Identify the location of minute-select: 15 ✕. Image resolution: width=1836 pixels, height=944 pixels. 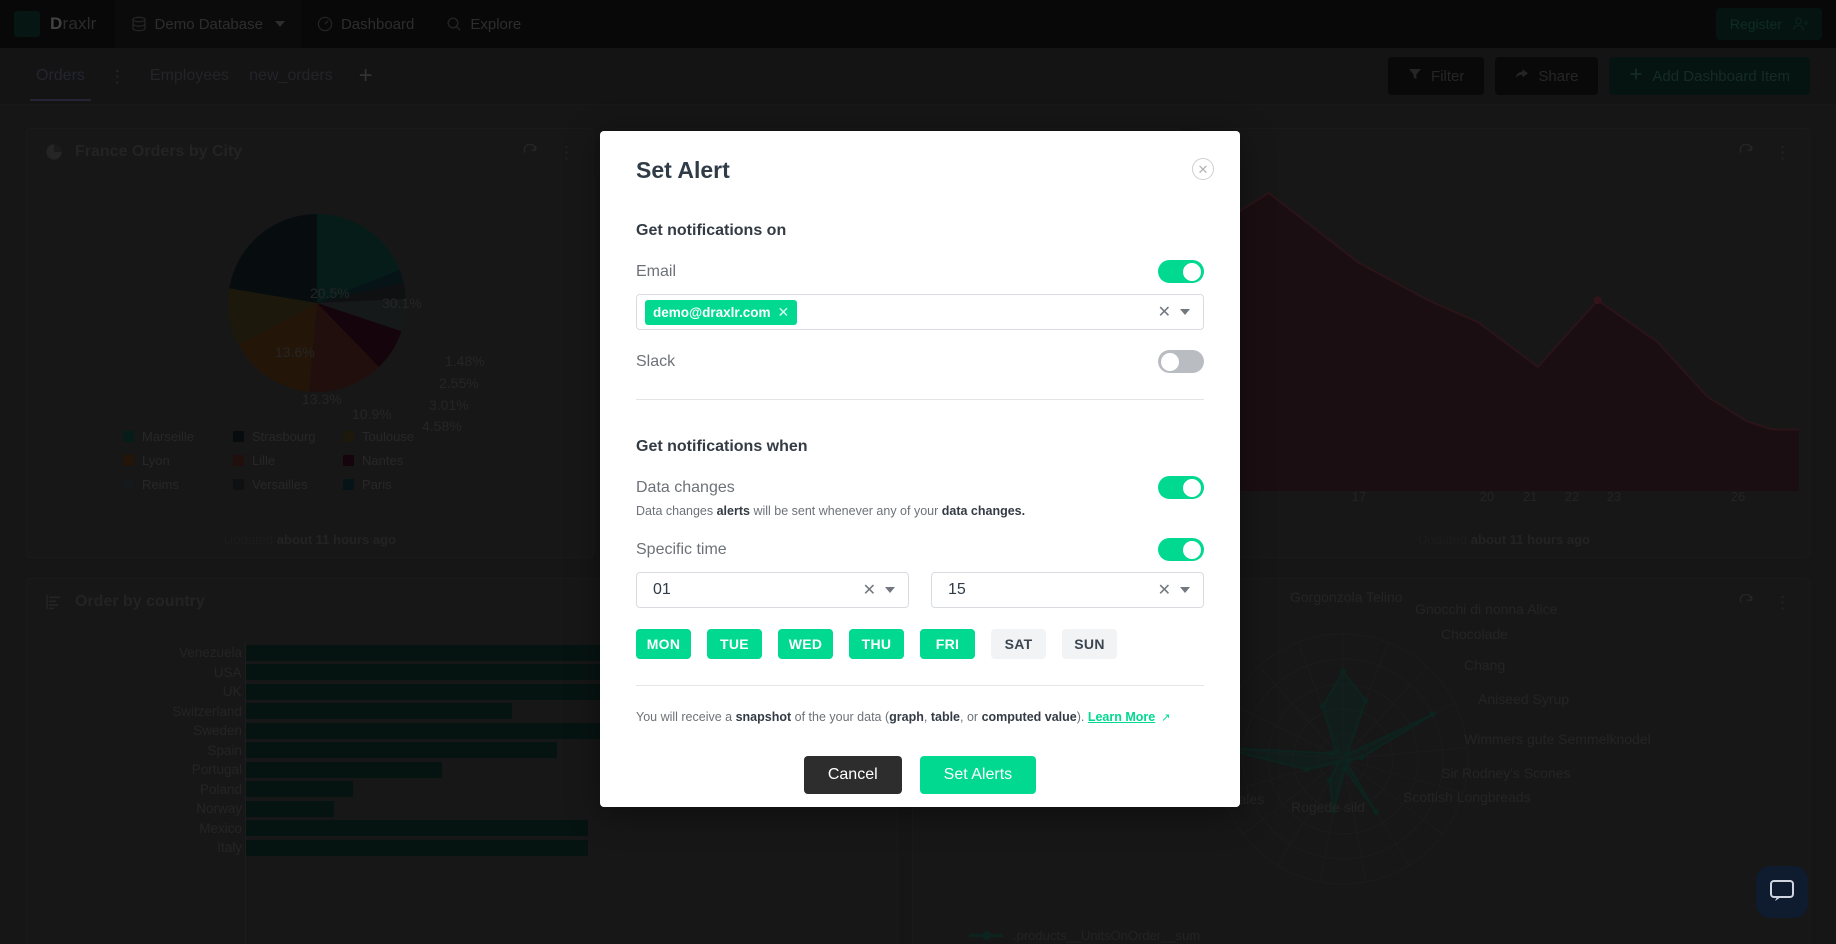
(1067, 590).